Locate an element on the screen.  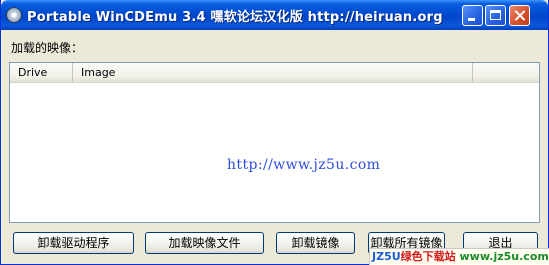
list-header: Drive Image is located at coordinates (274, 73).